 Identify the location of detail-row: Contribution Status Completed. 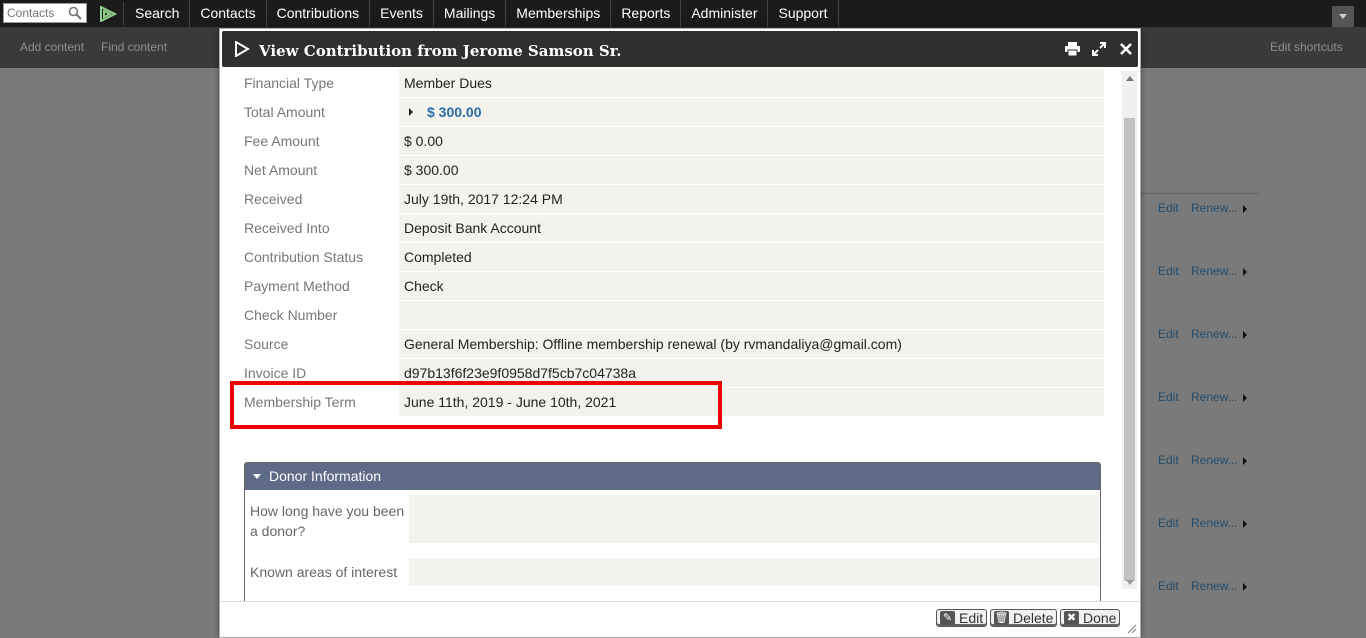
(672, 257).